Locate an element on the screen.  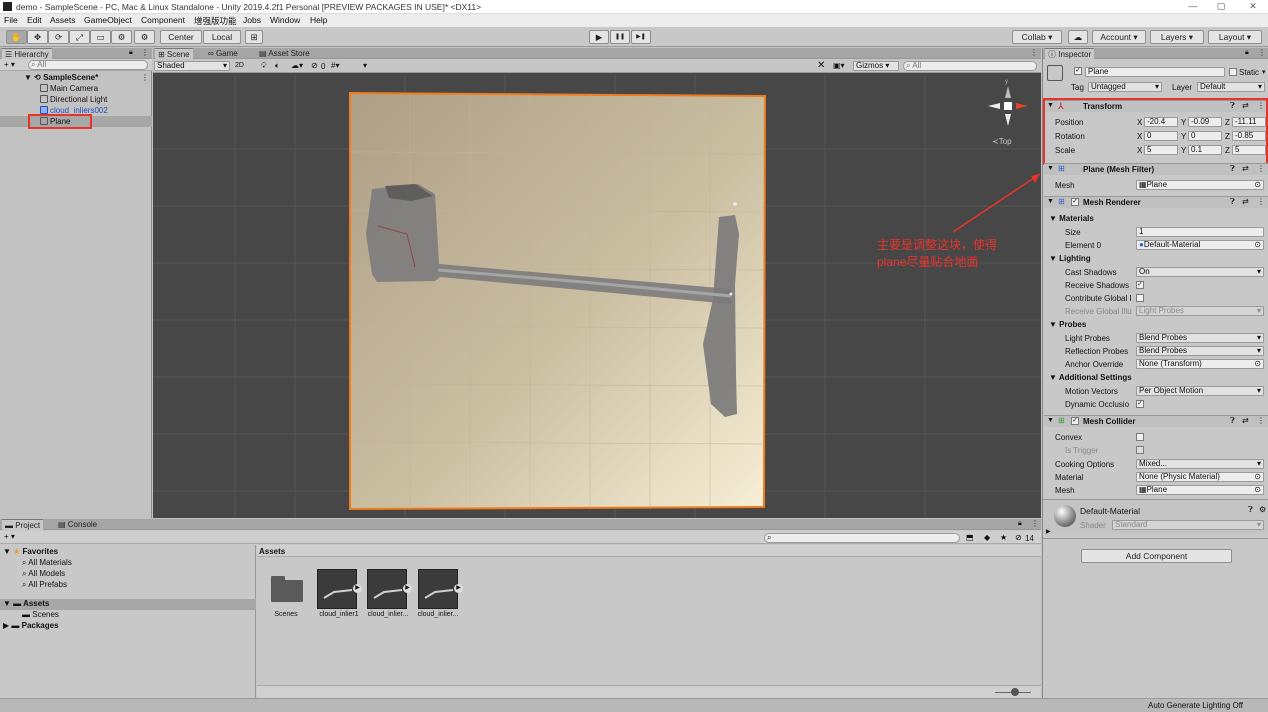
layers-dropdown: Layers ▾ is located at coordinates (1177, 37).